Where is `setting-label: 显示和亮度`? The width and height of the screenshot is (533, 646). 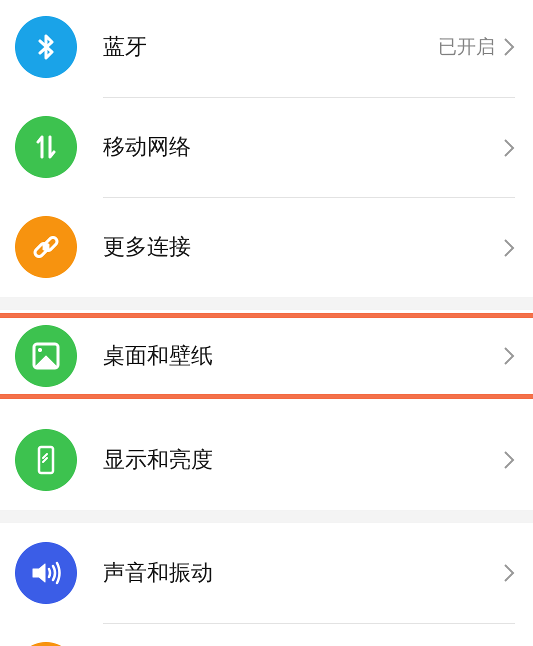 setting-label: 显示和亮度 is located at coordinates (158, 460).